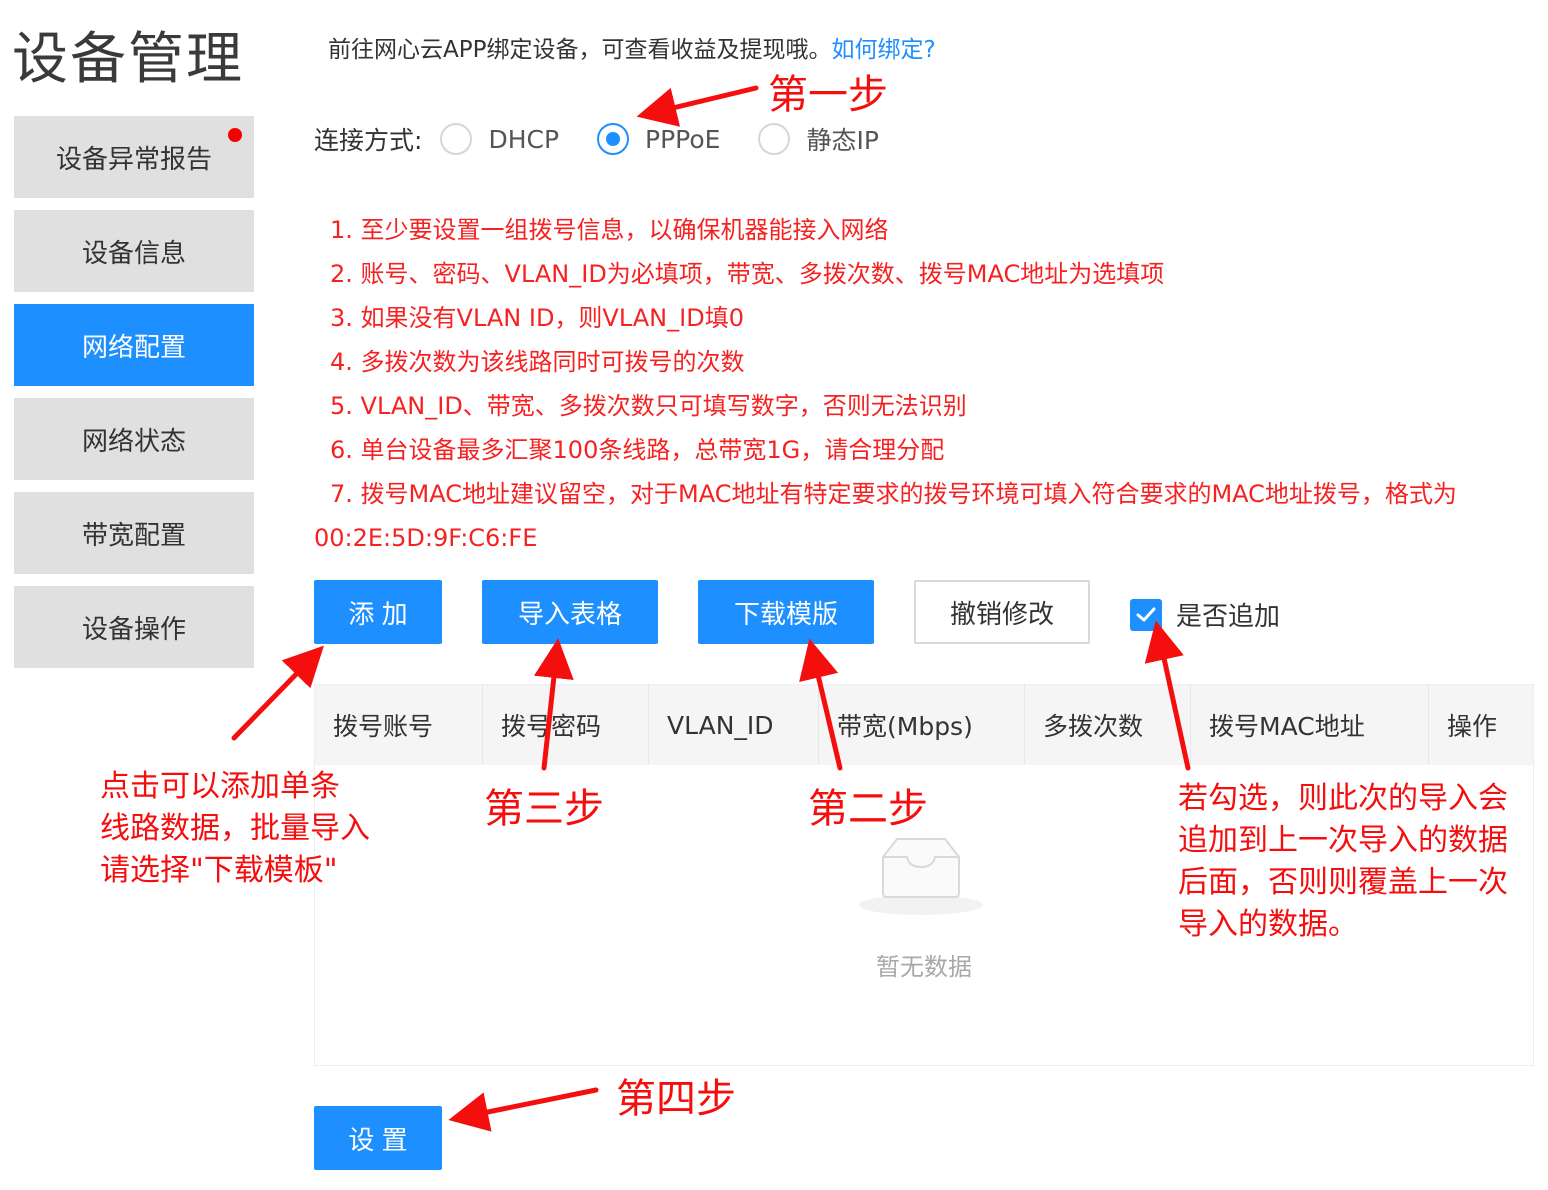  I want to click on radio-pppoe: PPPoE, so click(668, 139).